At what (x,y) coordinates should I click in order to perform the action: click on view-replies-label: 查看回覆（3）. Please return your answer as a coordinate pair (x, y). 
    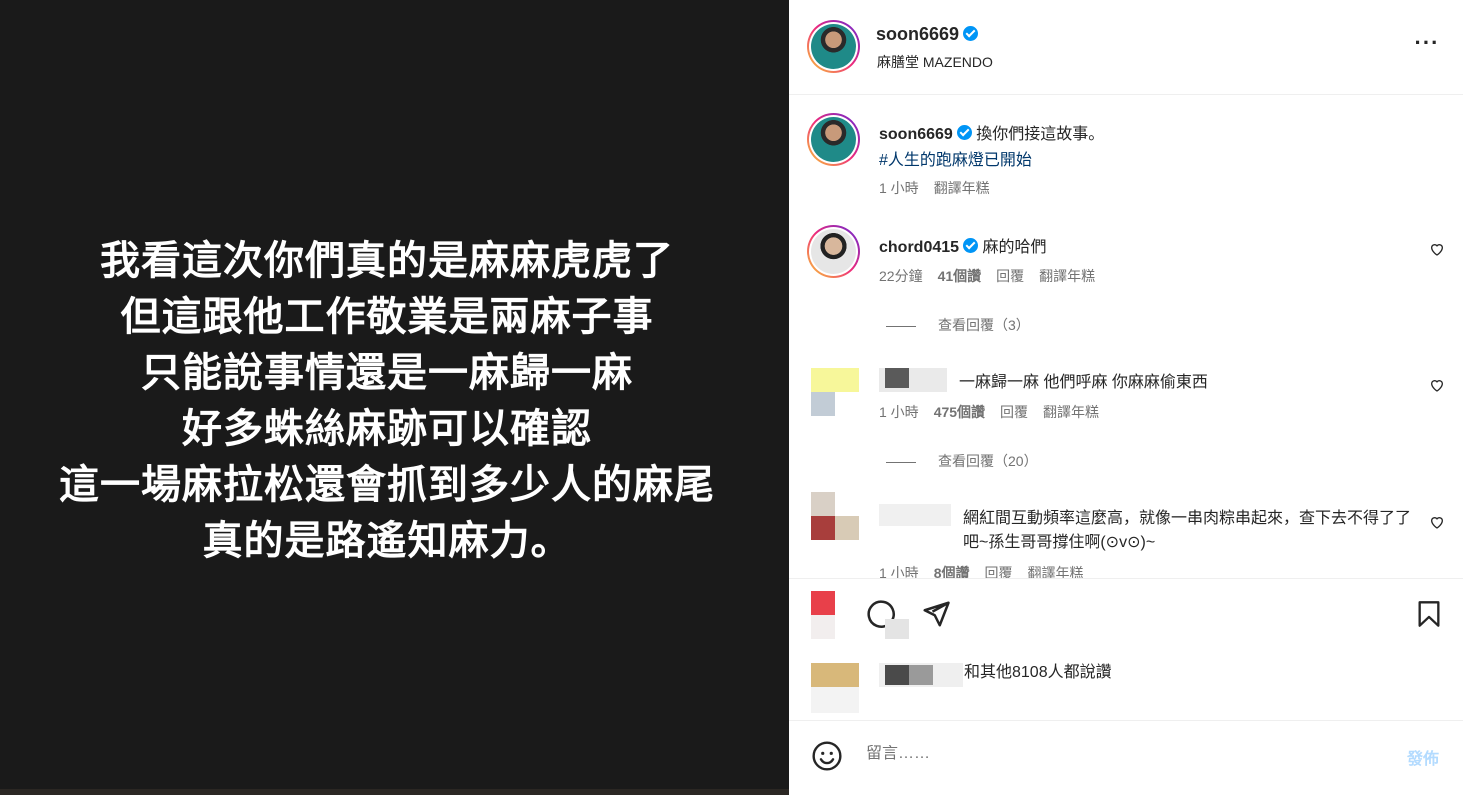
    Looking at the image, I should click on (984, 325).